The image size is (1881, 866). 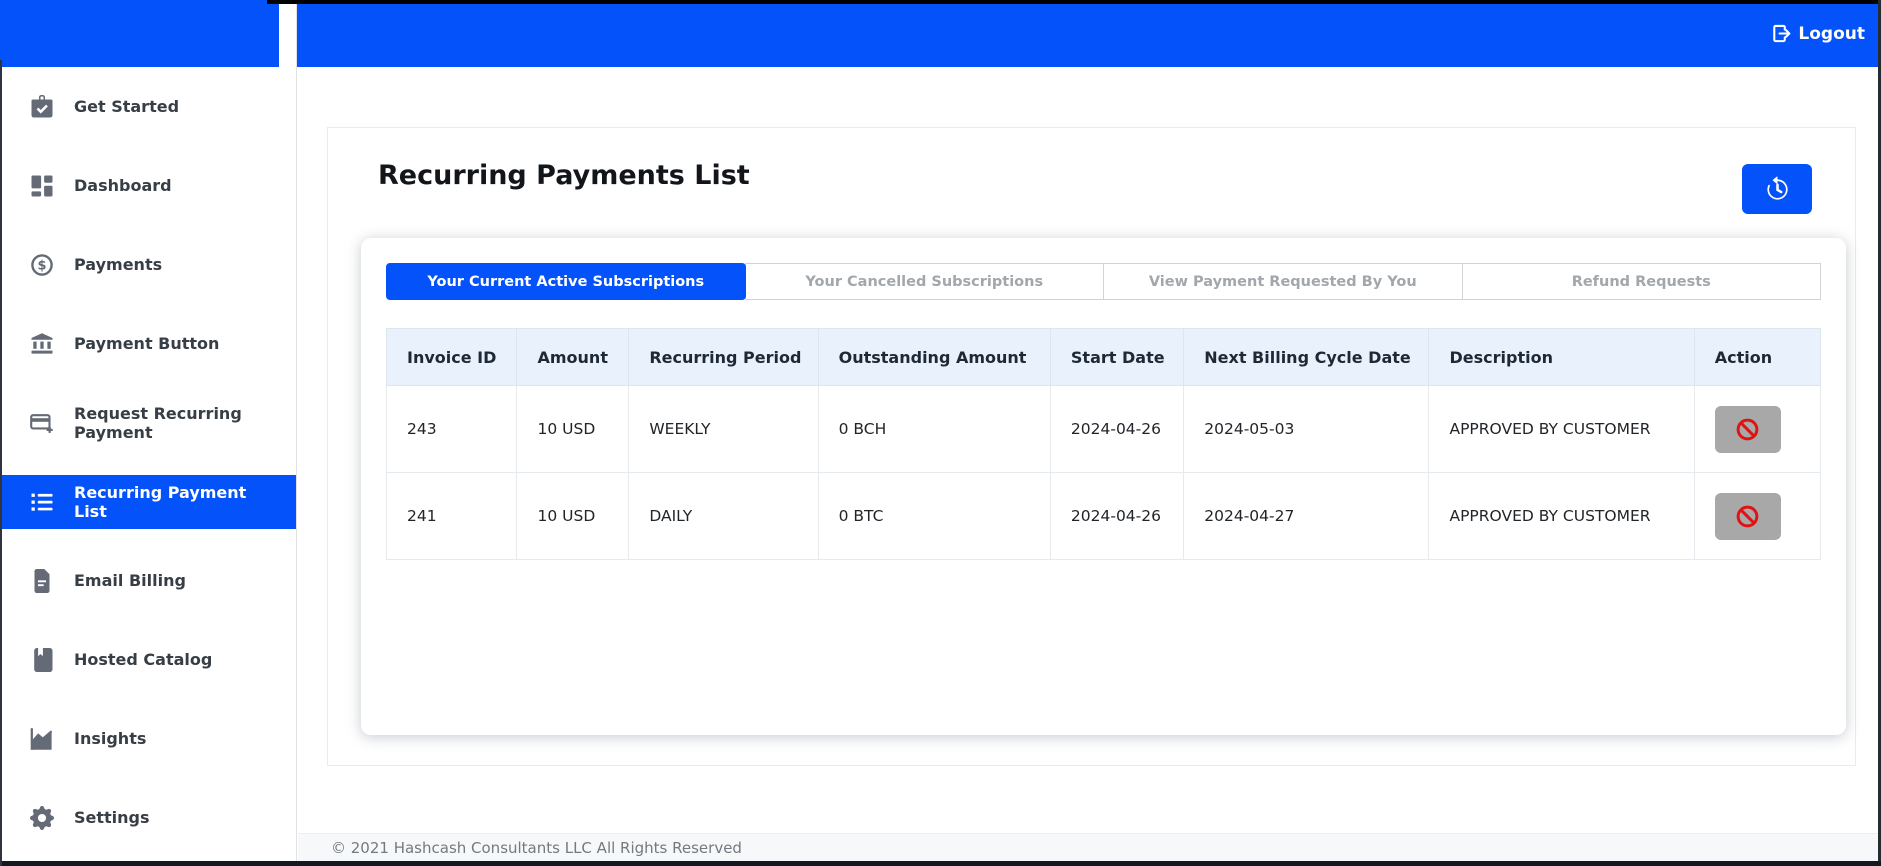 I want to click on col-invoice-id: Invoice ID, so click(x=451, y=357).